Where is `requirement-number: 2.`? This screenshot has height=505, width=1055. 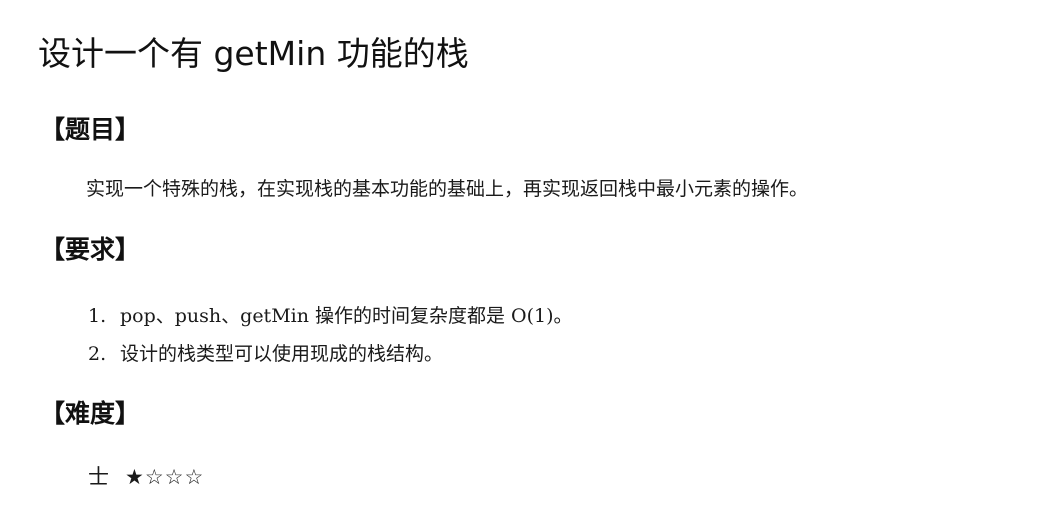 requirement-number: 2. is located at coordinates (97, 354).